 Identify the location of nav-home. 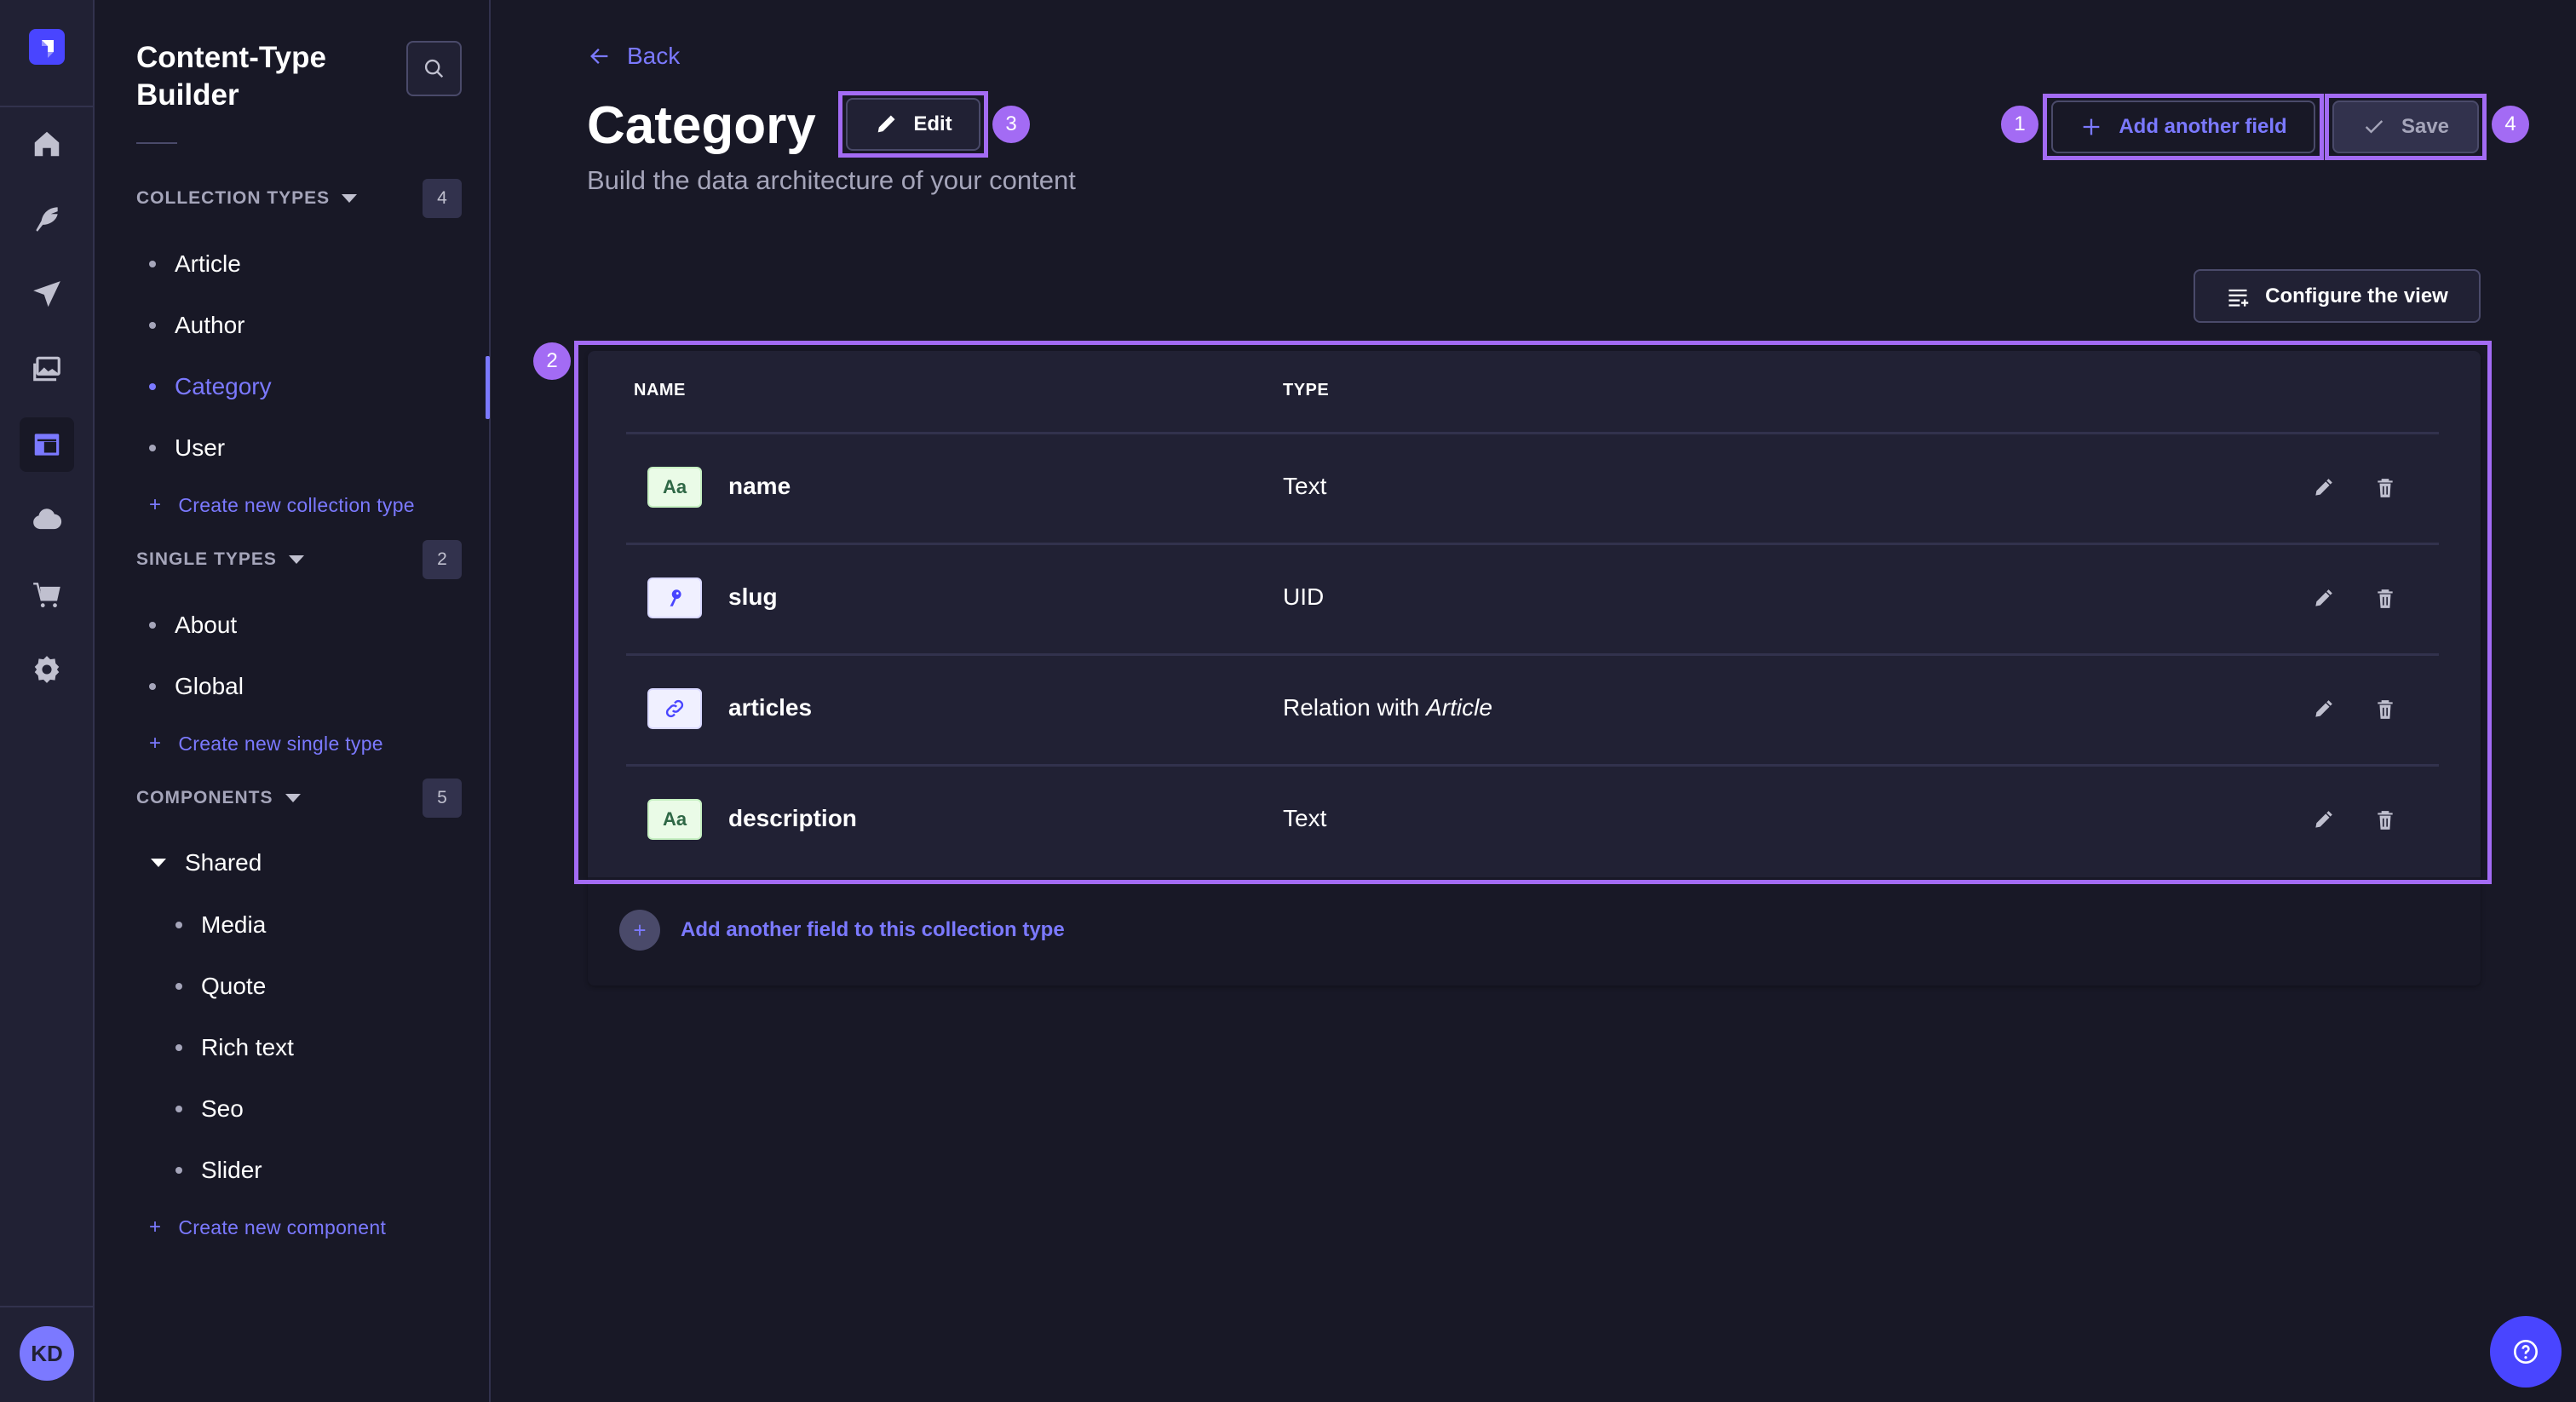
(47, 144).